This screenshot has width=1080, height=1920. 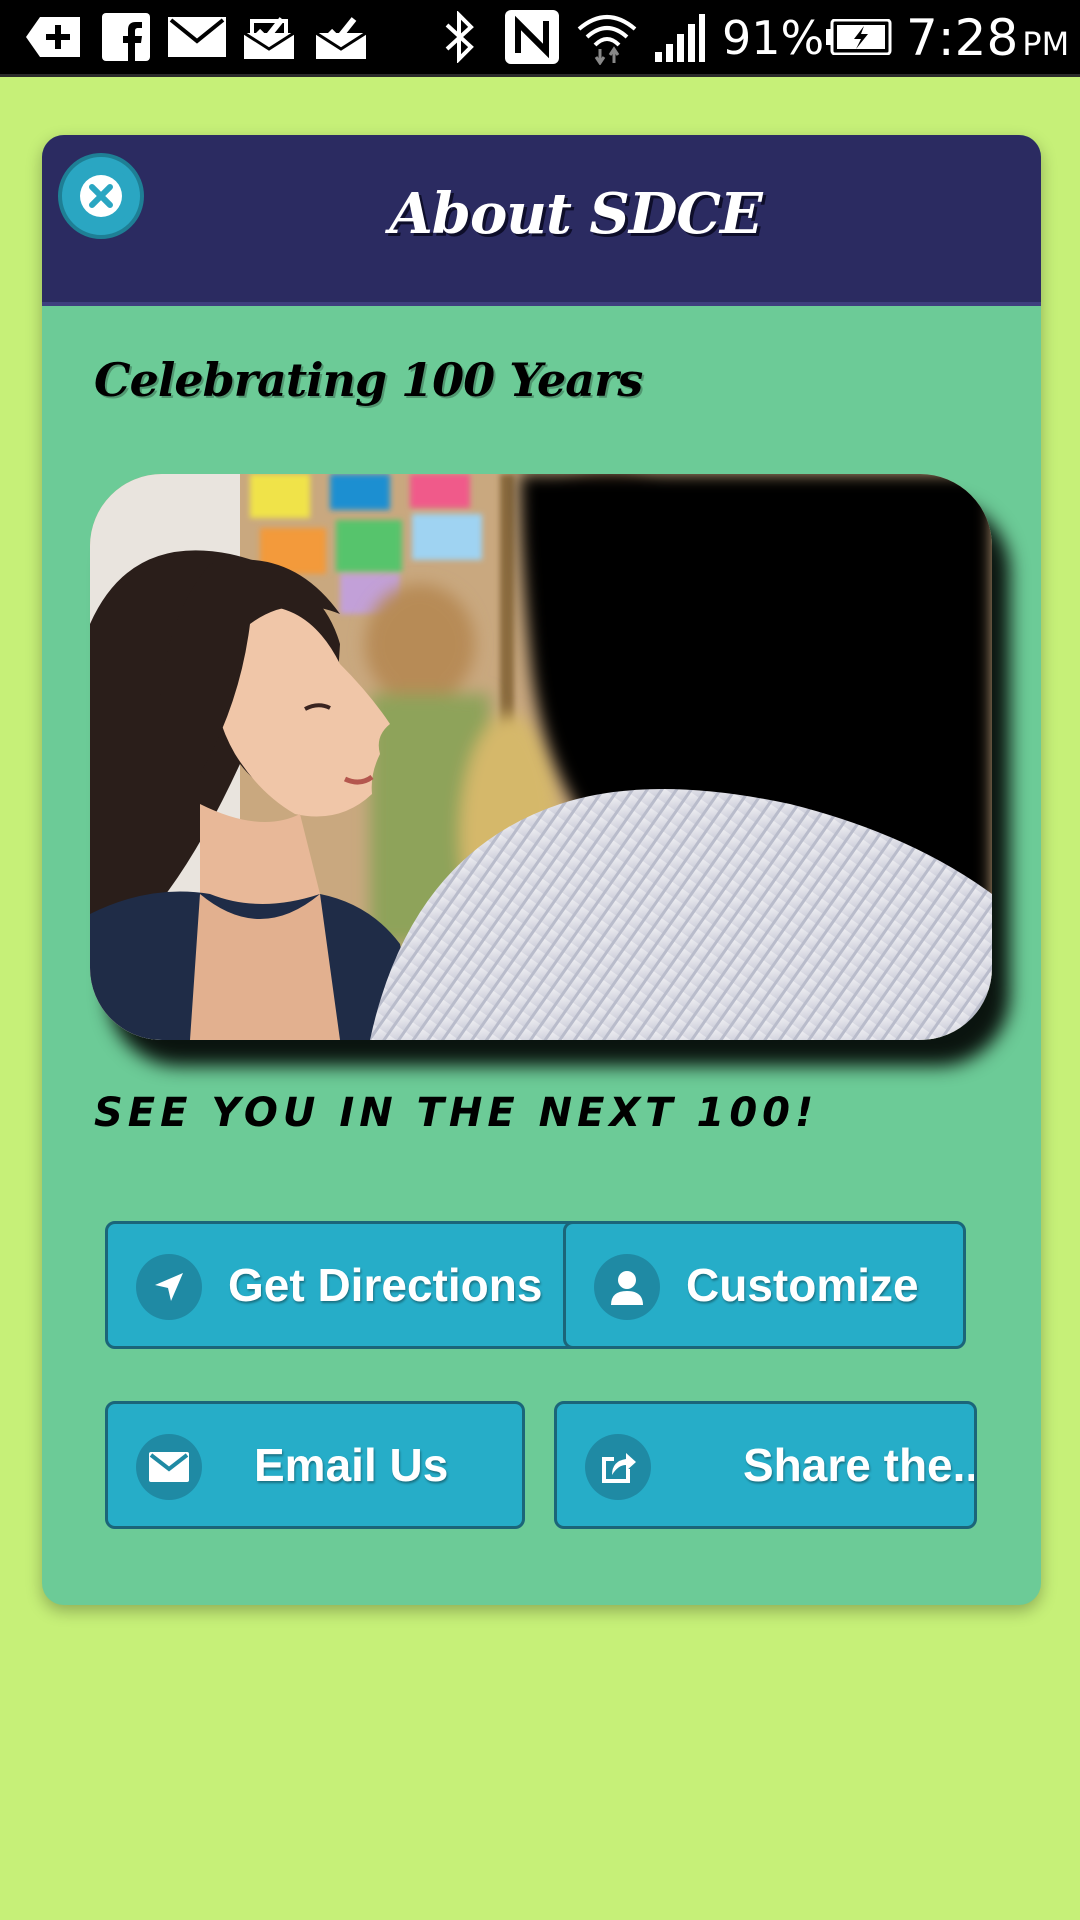 What do you see at coordinates (1046, 44) in the screenshot?
I see `clock-ampm: PM` at bounding box center [1046, 44].